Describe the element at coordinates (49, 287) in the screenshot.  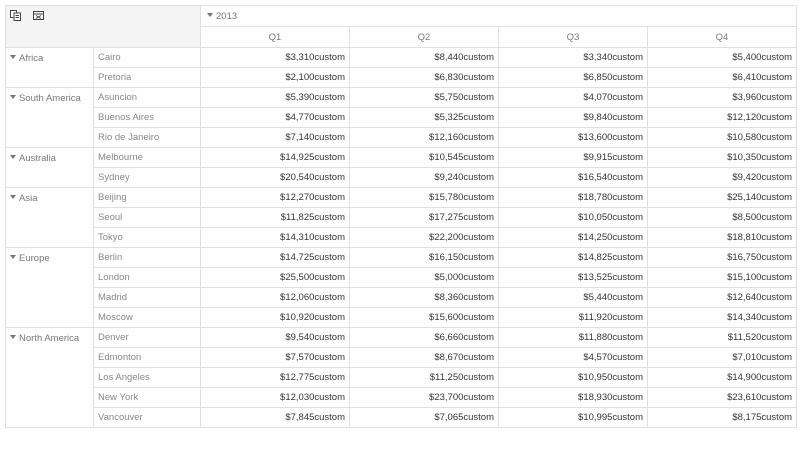
I see `row-group-header: Europe` at that location.